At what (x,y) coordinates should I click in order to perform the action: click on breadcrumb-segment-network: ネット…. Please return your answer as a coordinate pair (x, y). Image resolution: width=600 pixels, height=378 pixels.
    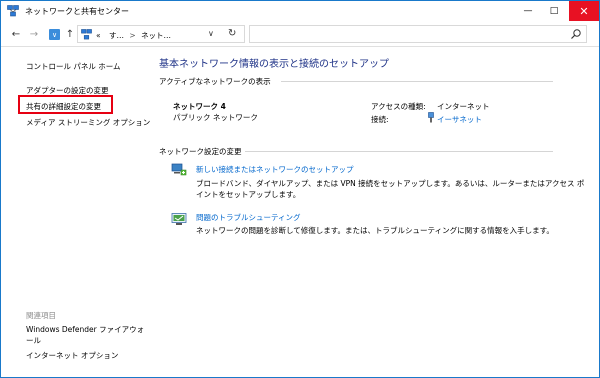
    Looking at the image, I should click on (156, 35).